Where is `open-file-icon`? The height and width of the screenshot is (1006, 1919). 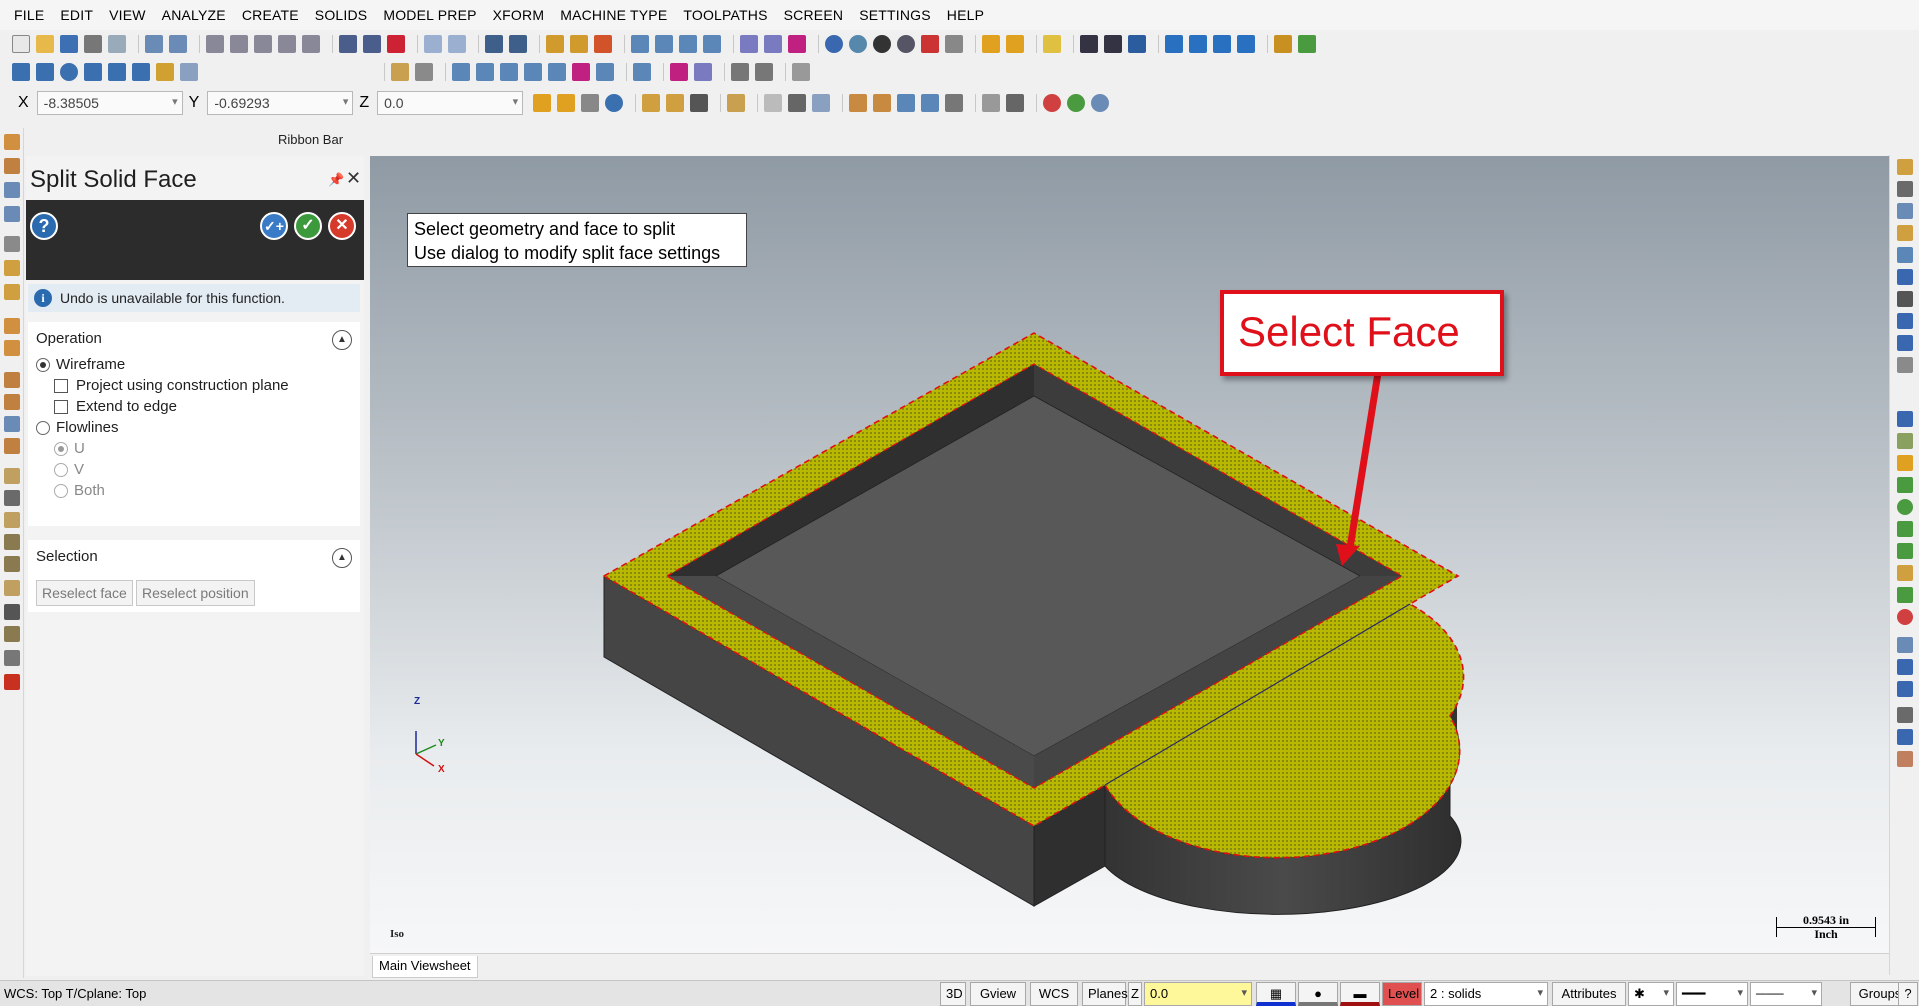 open-file-icon is located at coordinates (45, 44).